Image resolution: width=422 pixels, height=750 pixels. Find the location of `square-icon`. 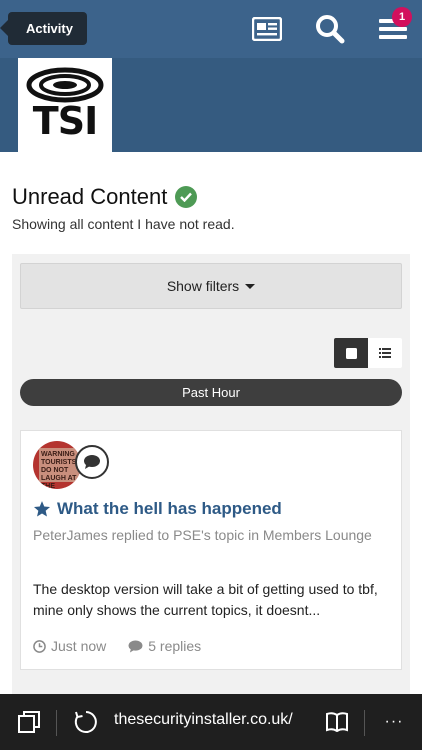

square-icon is located at coordinates (351, 353).